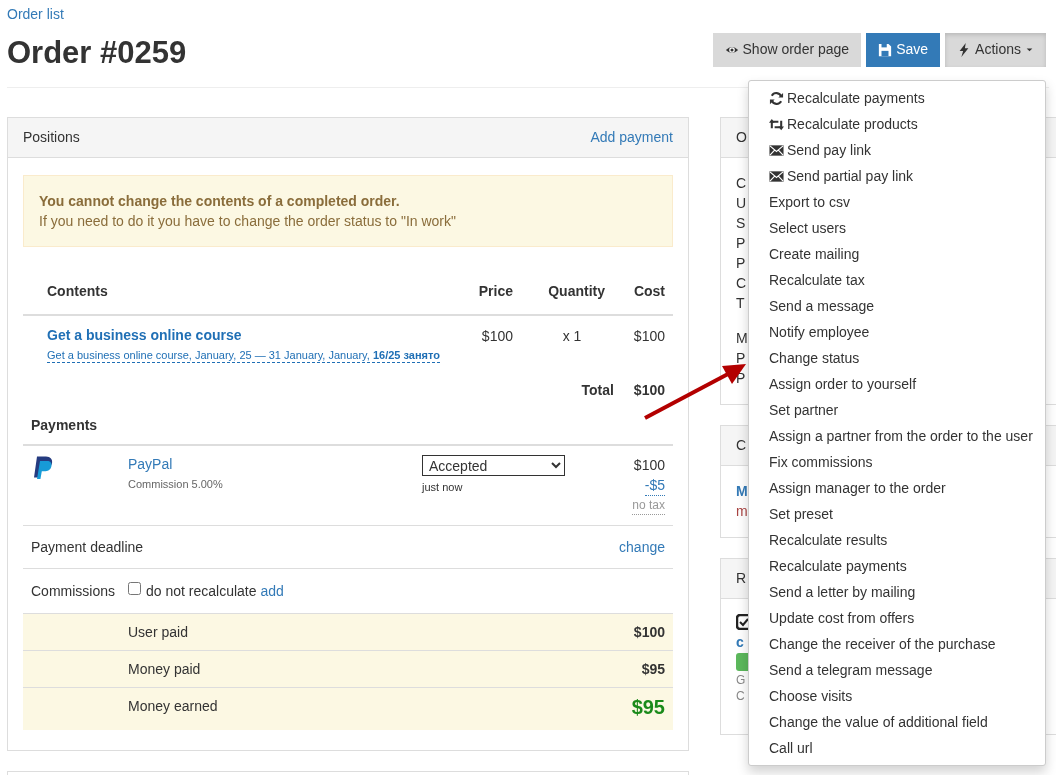 The height and width of the screenshot is (775, 1056). I want to click on fee-link: -$5, so click(654, 486).